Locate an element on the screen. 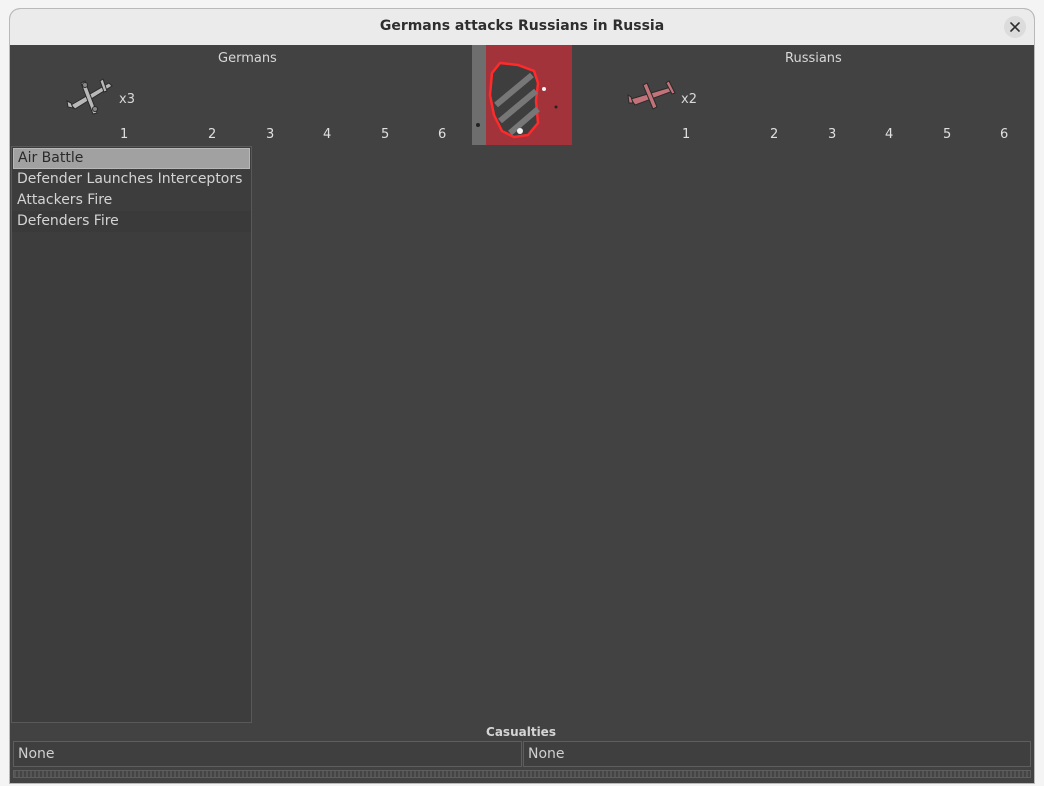  attacker-dice-6: 6 is located at coordinates (442, 134).